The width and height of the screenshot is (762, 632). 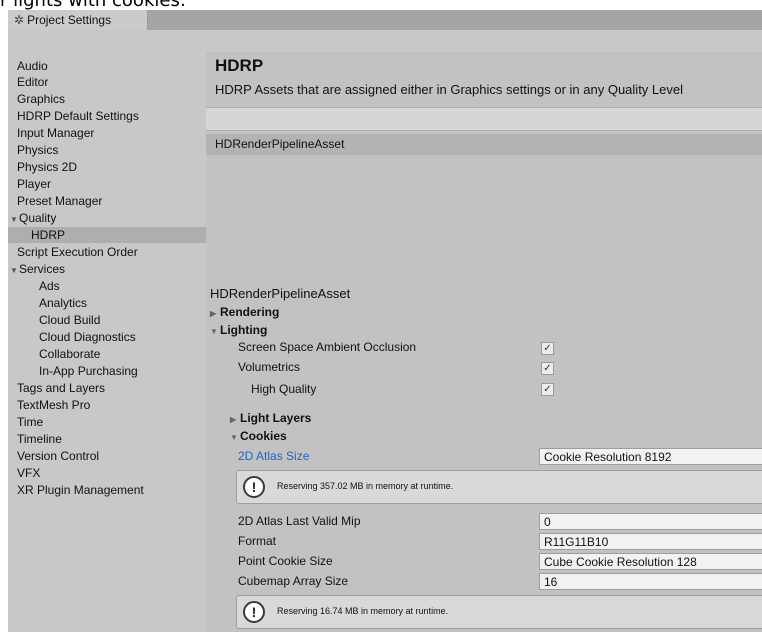 What do you see at coordinates (650, 456) in the screenshot?
I see `atlas-size-dropdown: Cookie Resolution 8192` at bounding box center [650, 456].